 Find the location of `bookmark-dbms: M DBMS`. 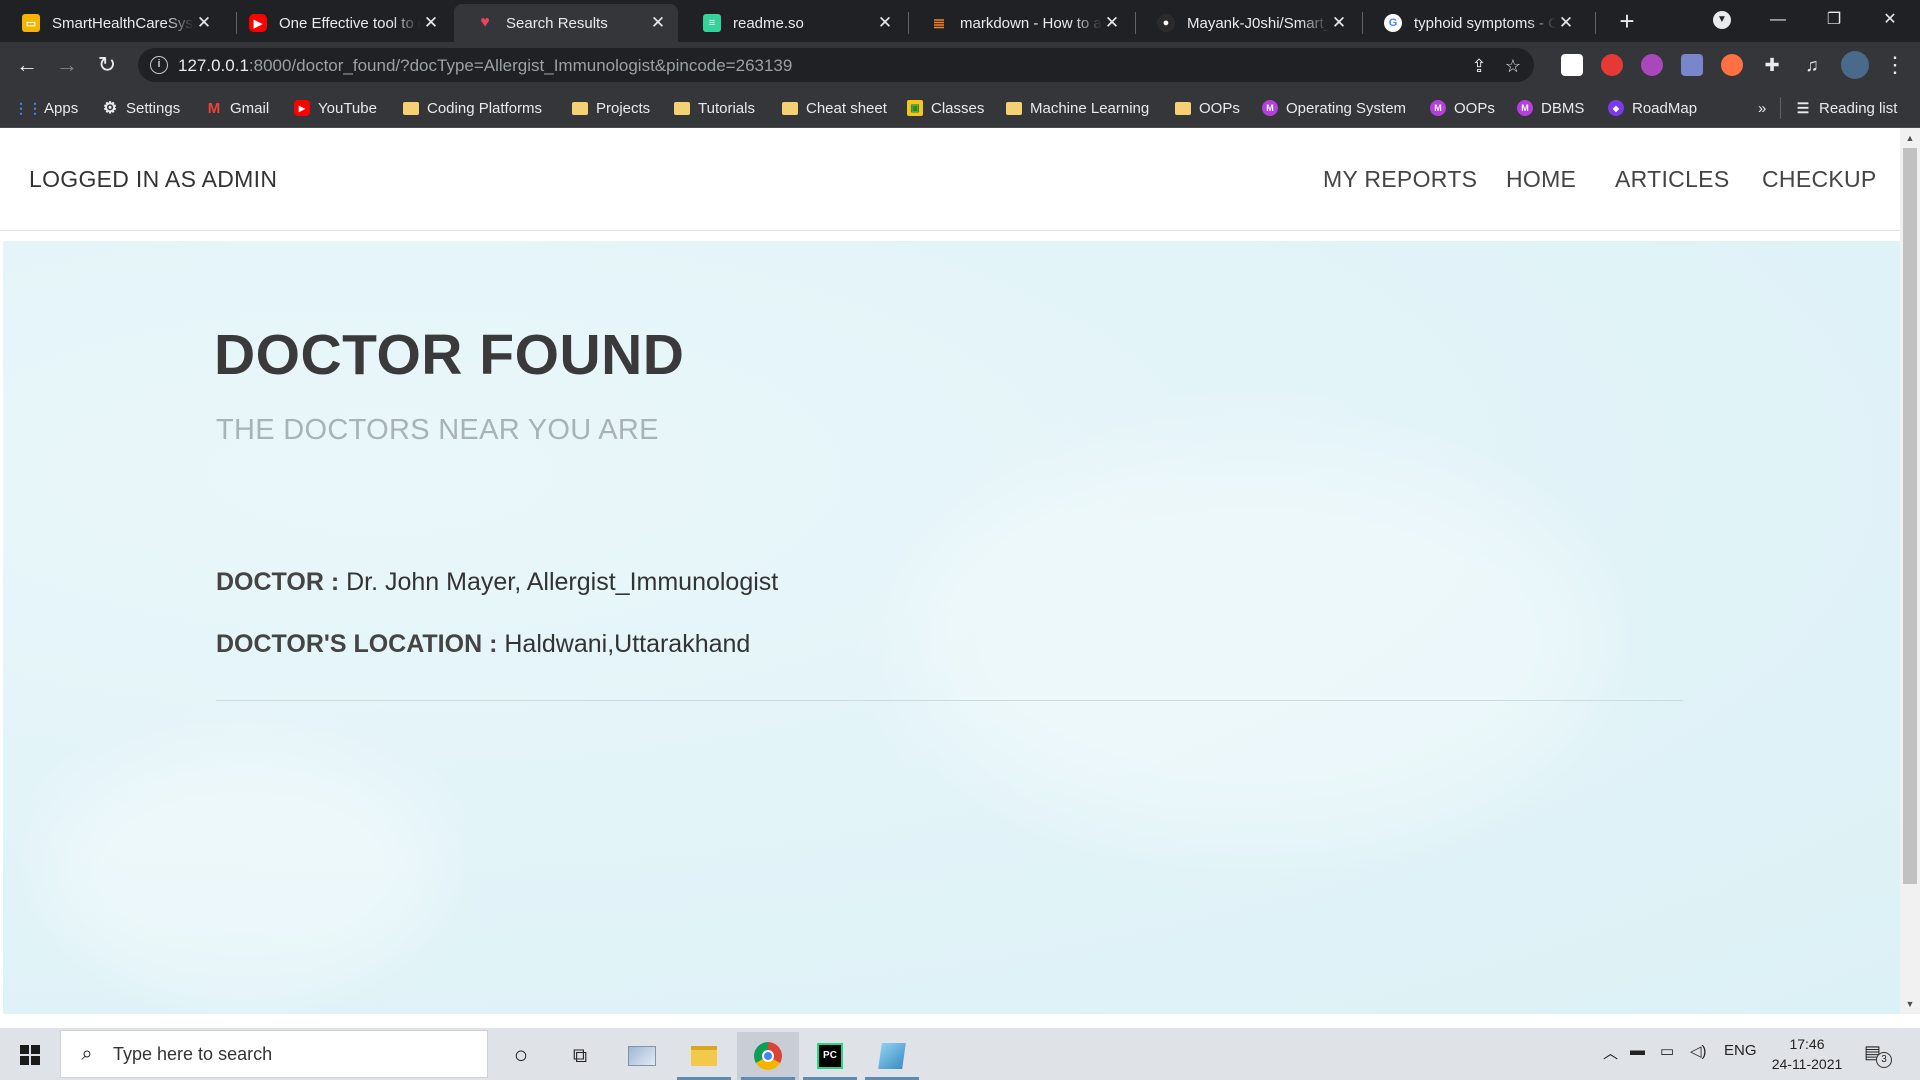

bookmark-dbms: M DBMS is located at coordinates (1550, 108).